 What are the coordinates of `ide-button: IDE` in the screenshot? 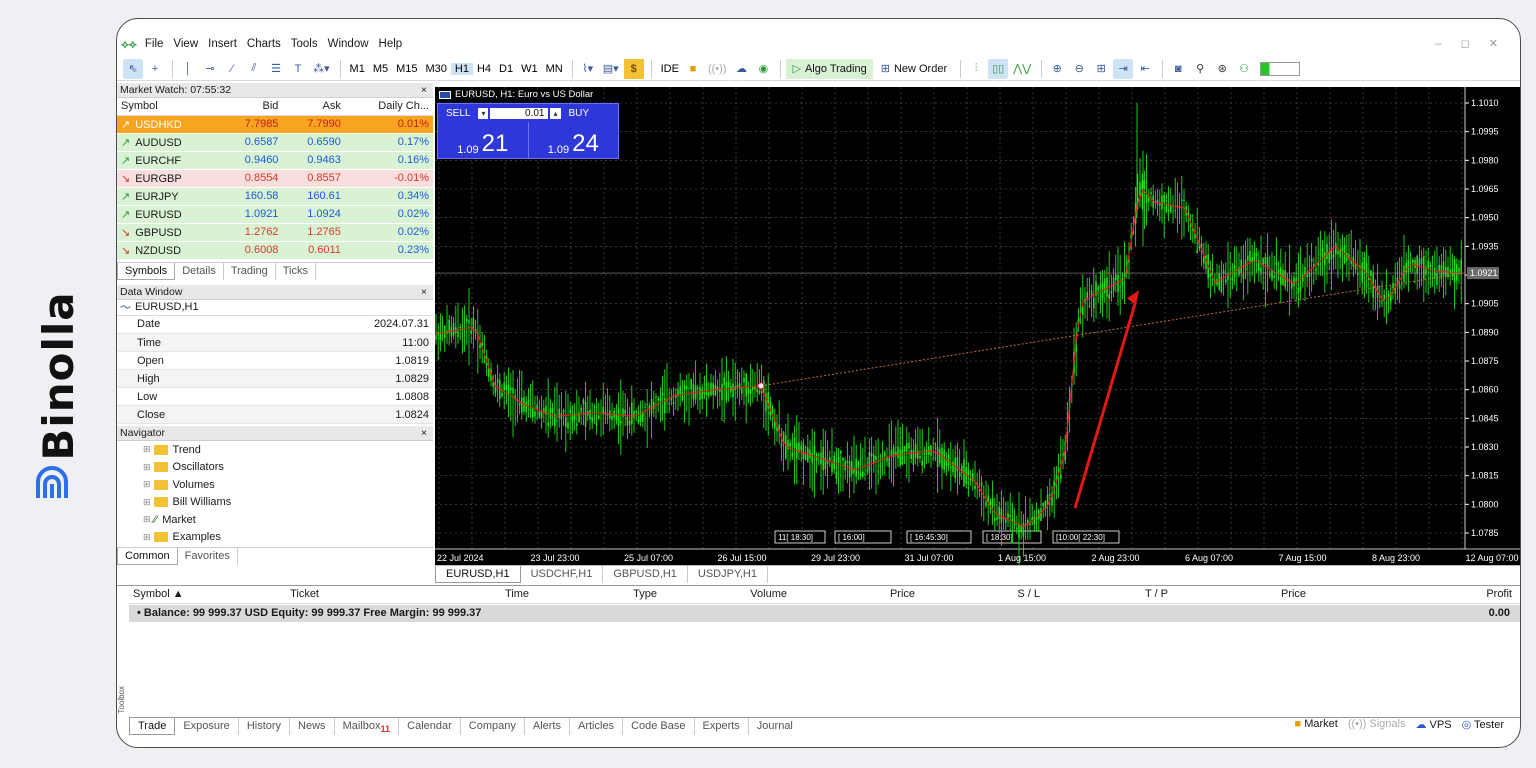 It's located at (670, 69).